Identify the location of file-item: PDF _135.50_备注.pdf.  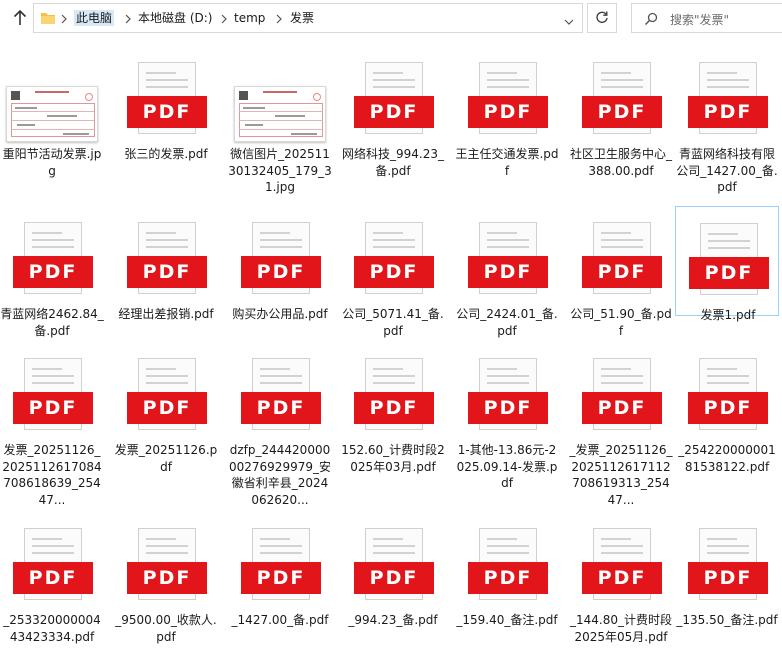
(727, 584).